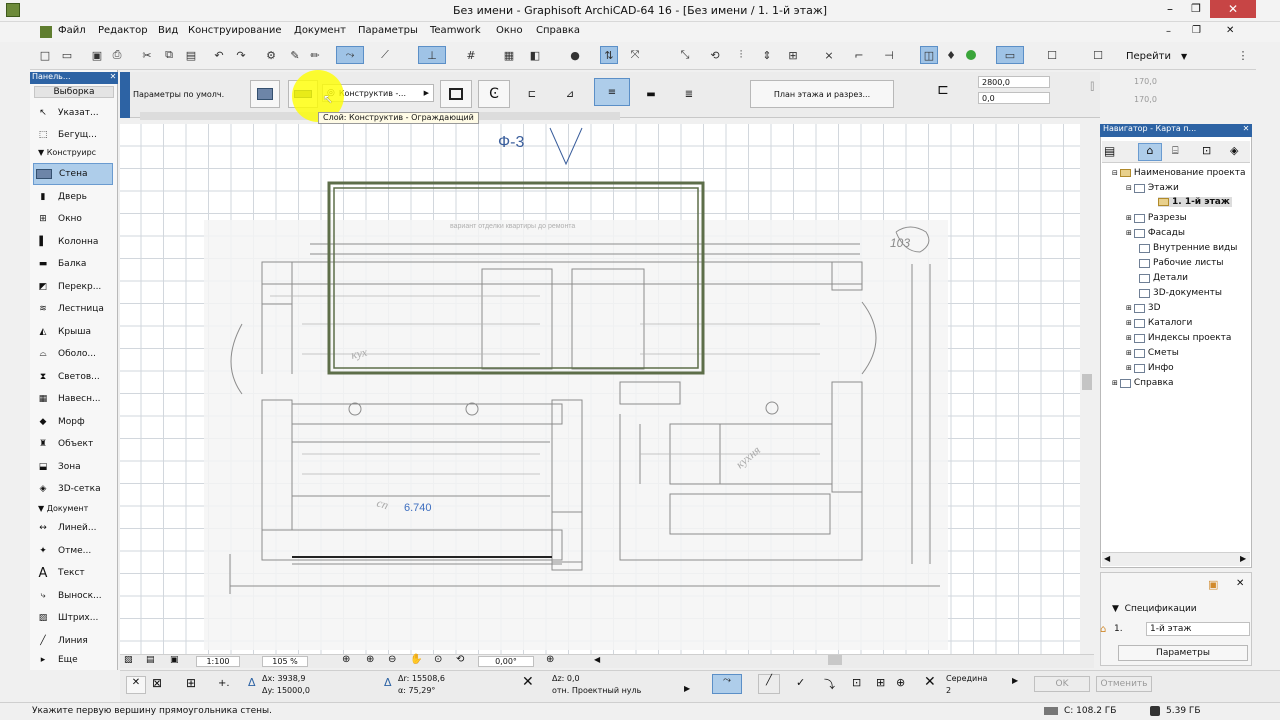  What do you see at coordinates (1143, 383) in the screenshot?
I see `nav-item: ⊞ Справка` at bounding box center [1143, 383].